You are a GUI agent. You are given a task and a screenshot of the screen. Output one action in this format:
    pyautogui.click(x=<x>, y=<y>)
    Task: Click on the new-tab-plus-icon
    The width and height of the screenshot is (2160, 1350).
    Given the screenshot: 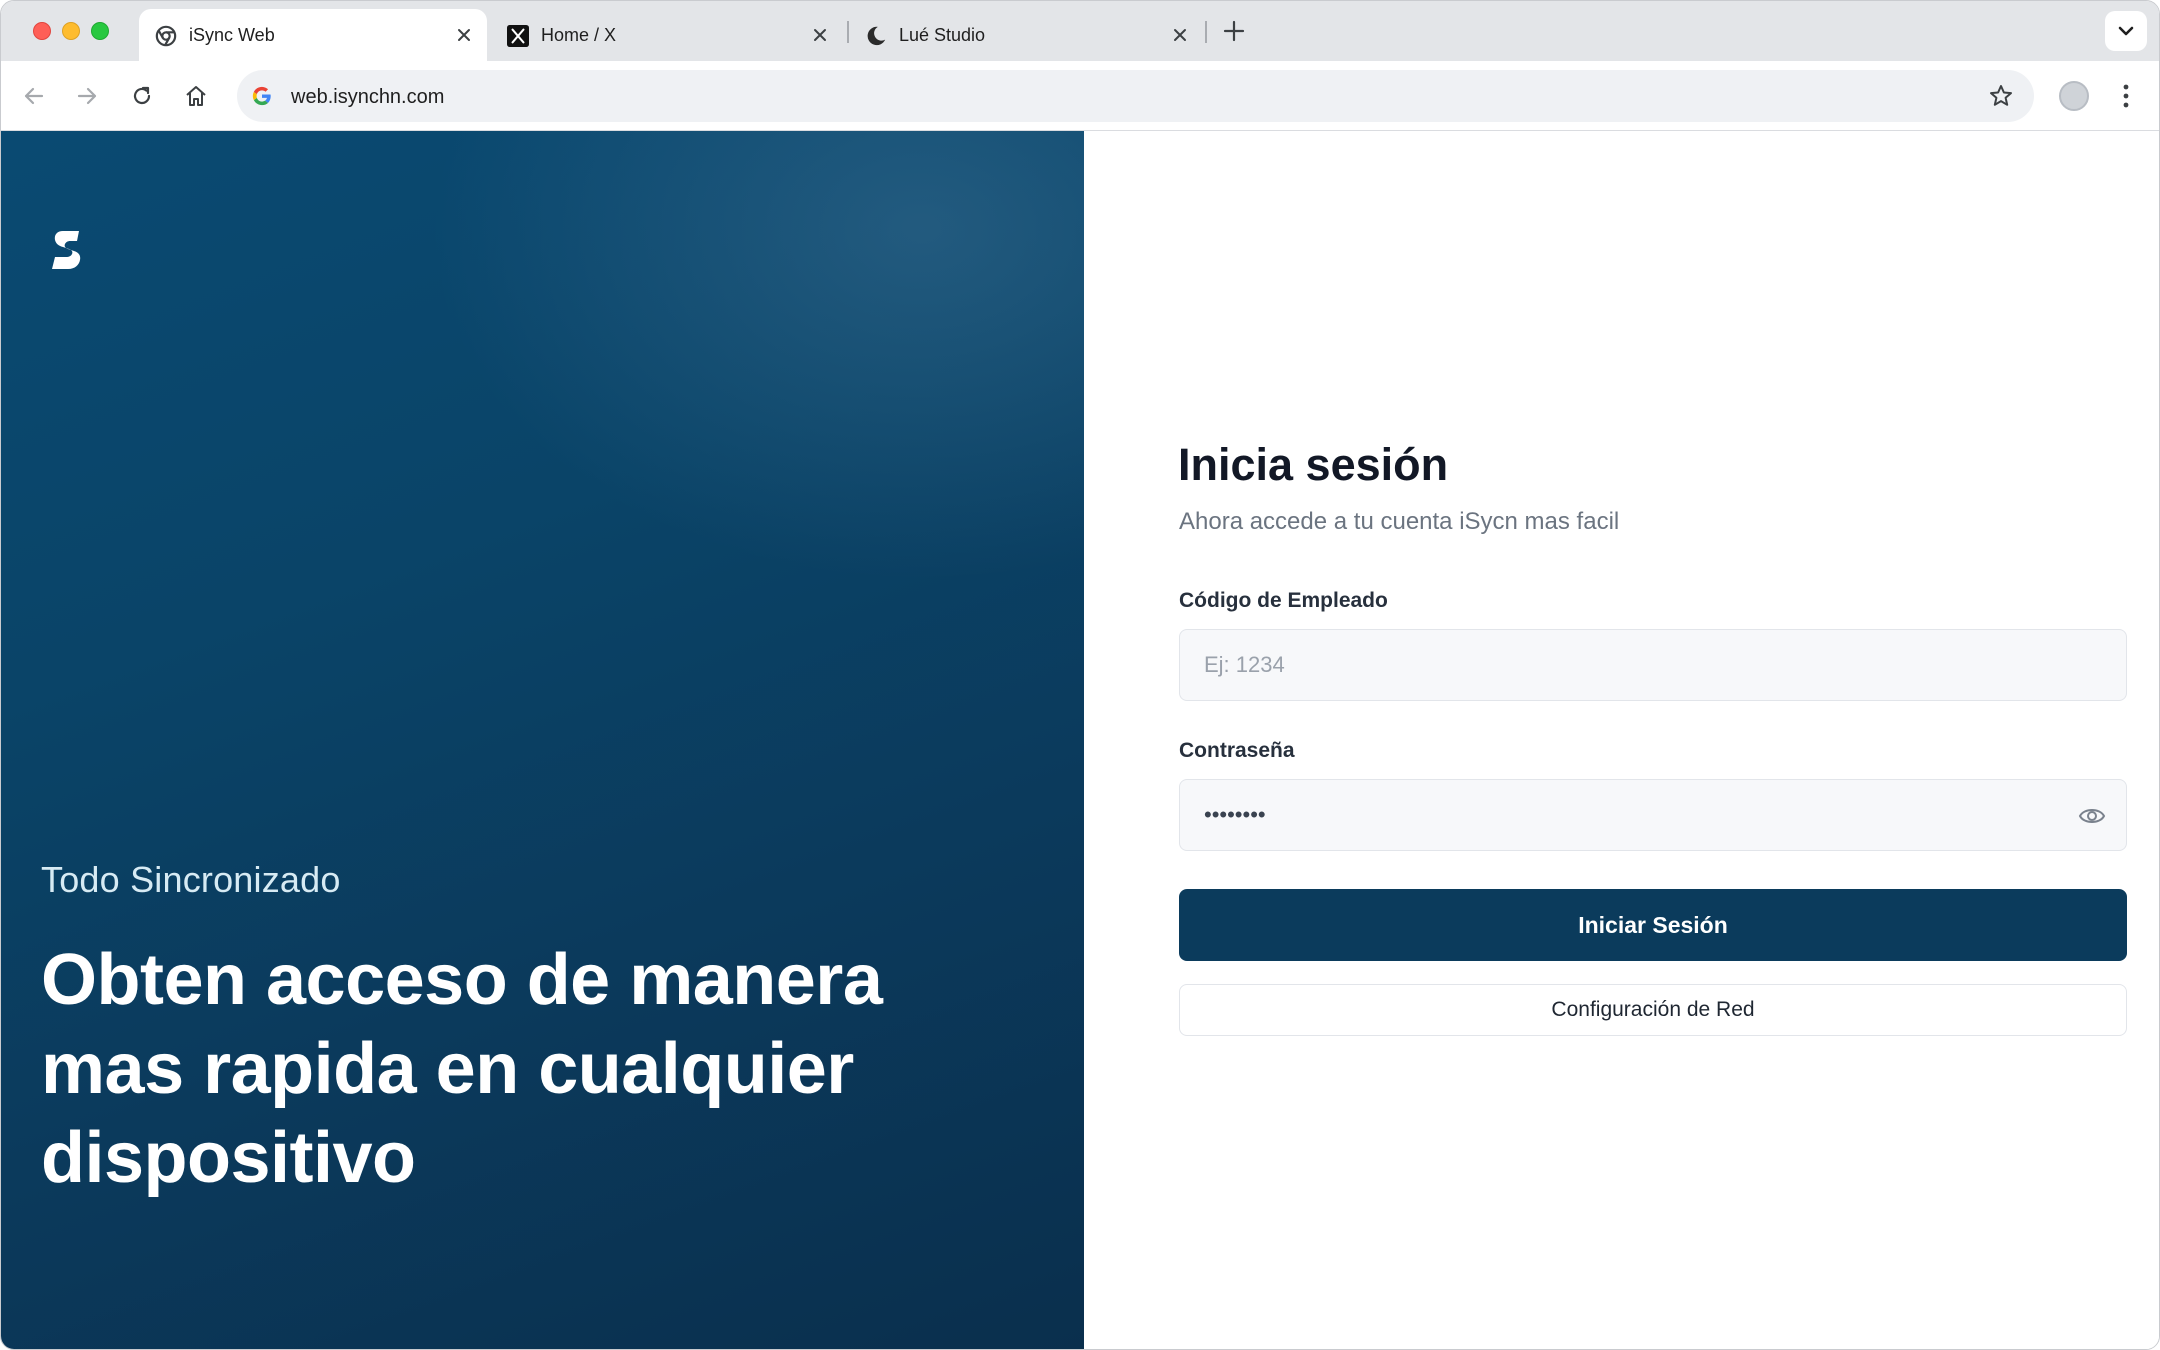 What is the action you would take?
    pyautogui.click(x=1234, y=31)
    